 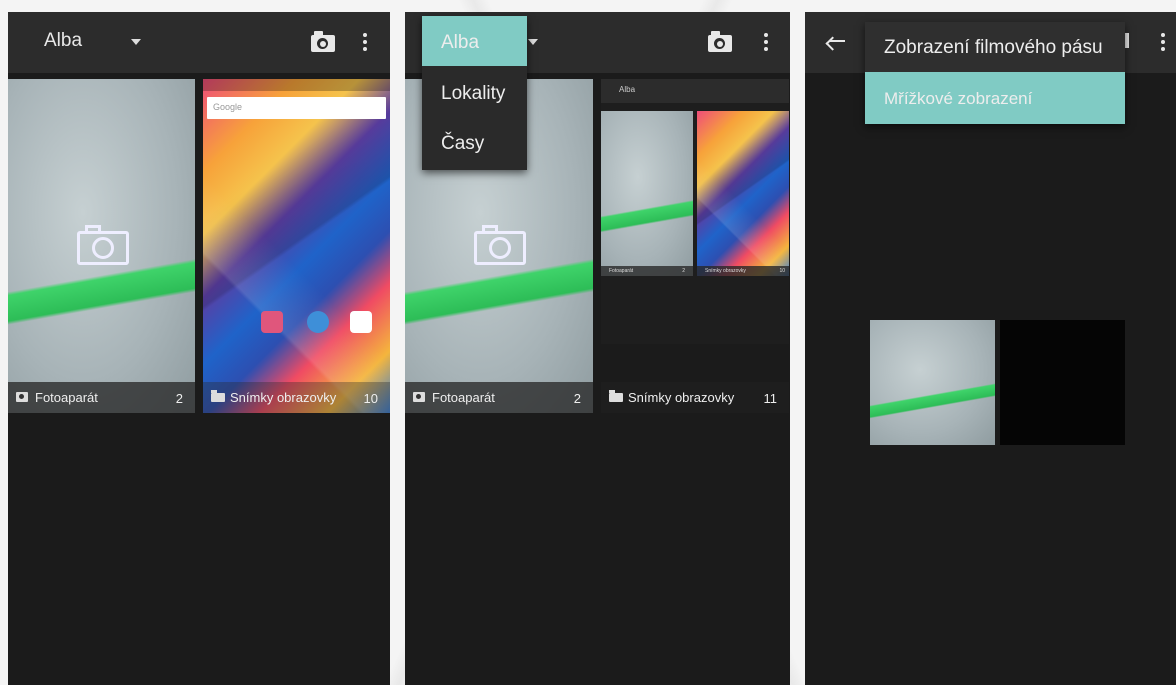 What do you see at coordinates (743, 193) in the screenshot?
I see `mini-screenshots-tile: Snímky obrazovky 10` at bounding box center [743, 193].